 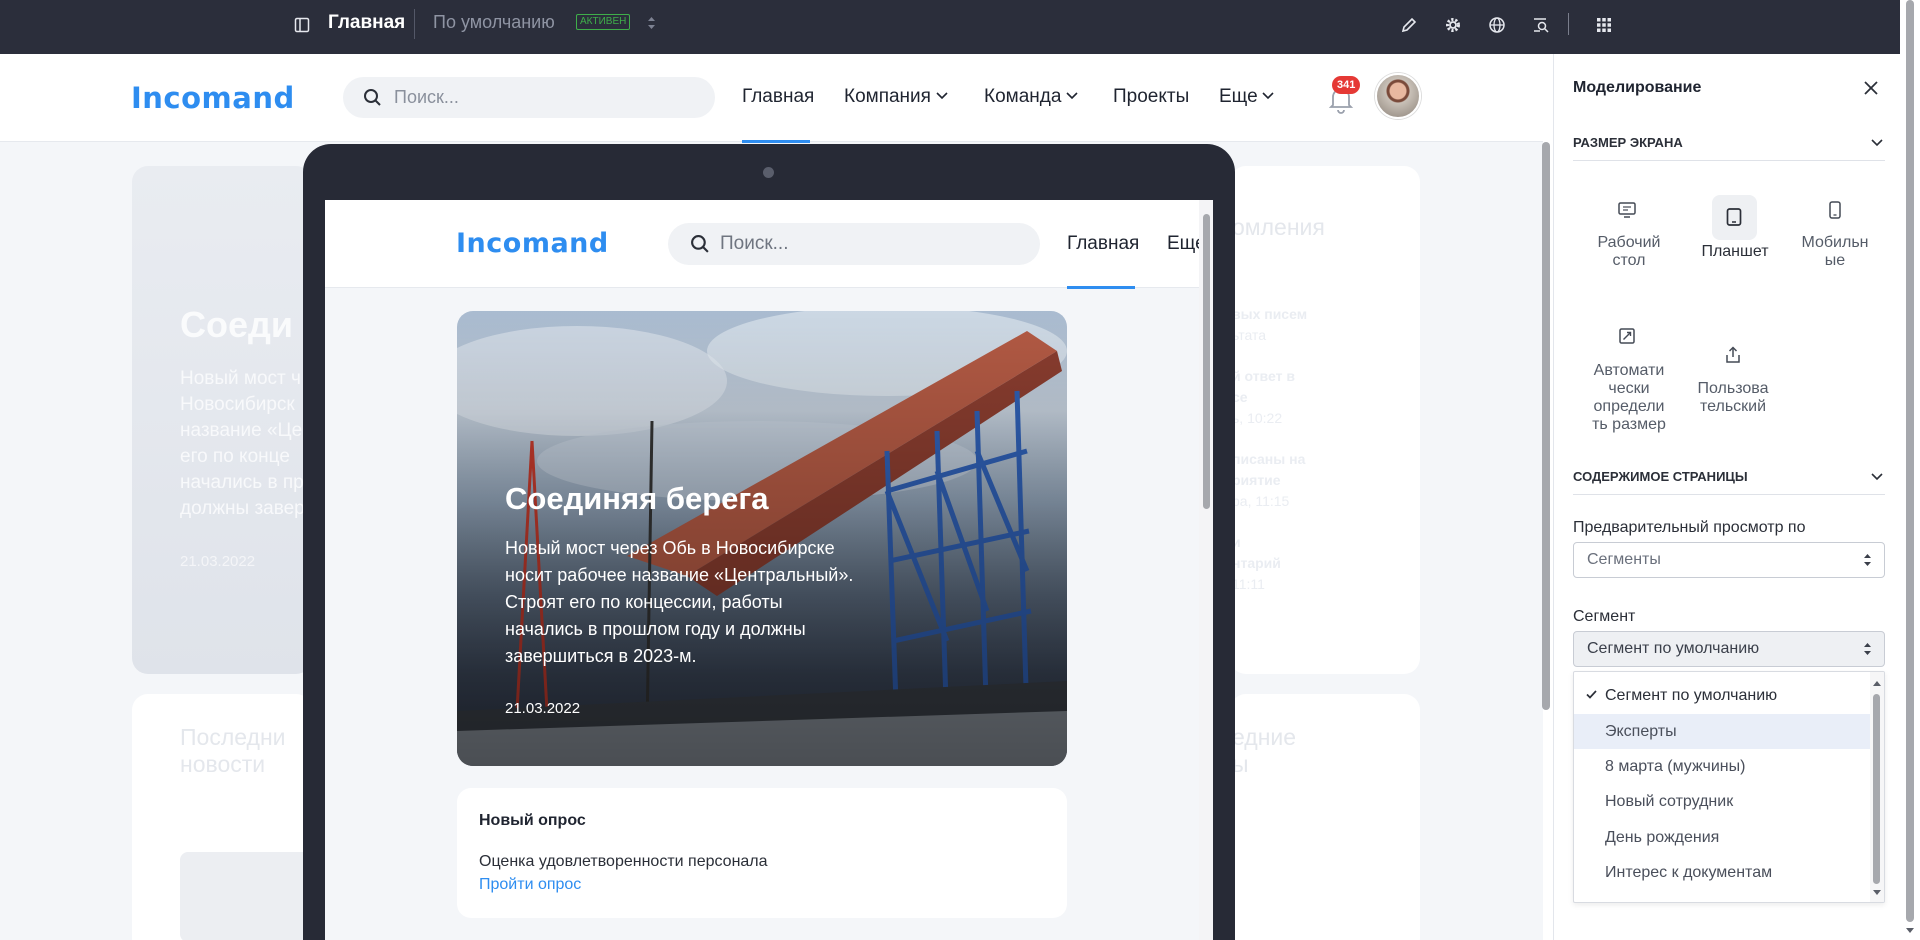 What do you see at coordinates (1722, 766) in the screenshot?
I see `segment-option-march8: 8 марта (мужчины)` at bounding box center [1722, 766].